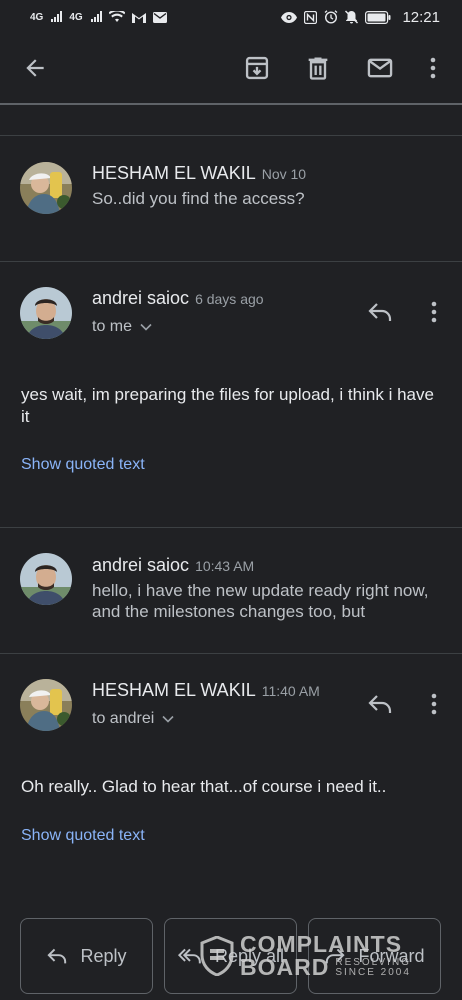 The width and height of the screenshot is (462, 1000). What do you see at coordinates (373, 962) in the screenshot?
I see `watermark-tagline-1: RESOLVING` at bounding box center [373, 962].